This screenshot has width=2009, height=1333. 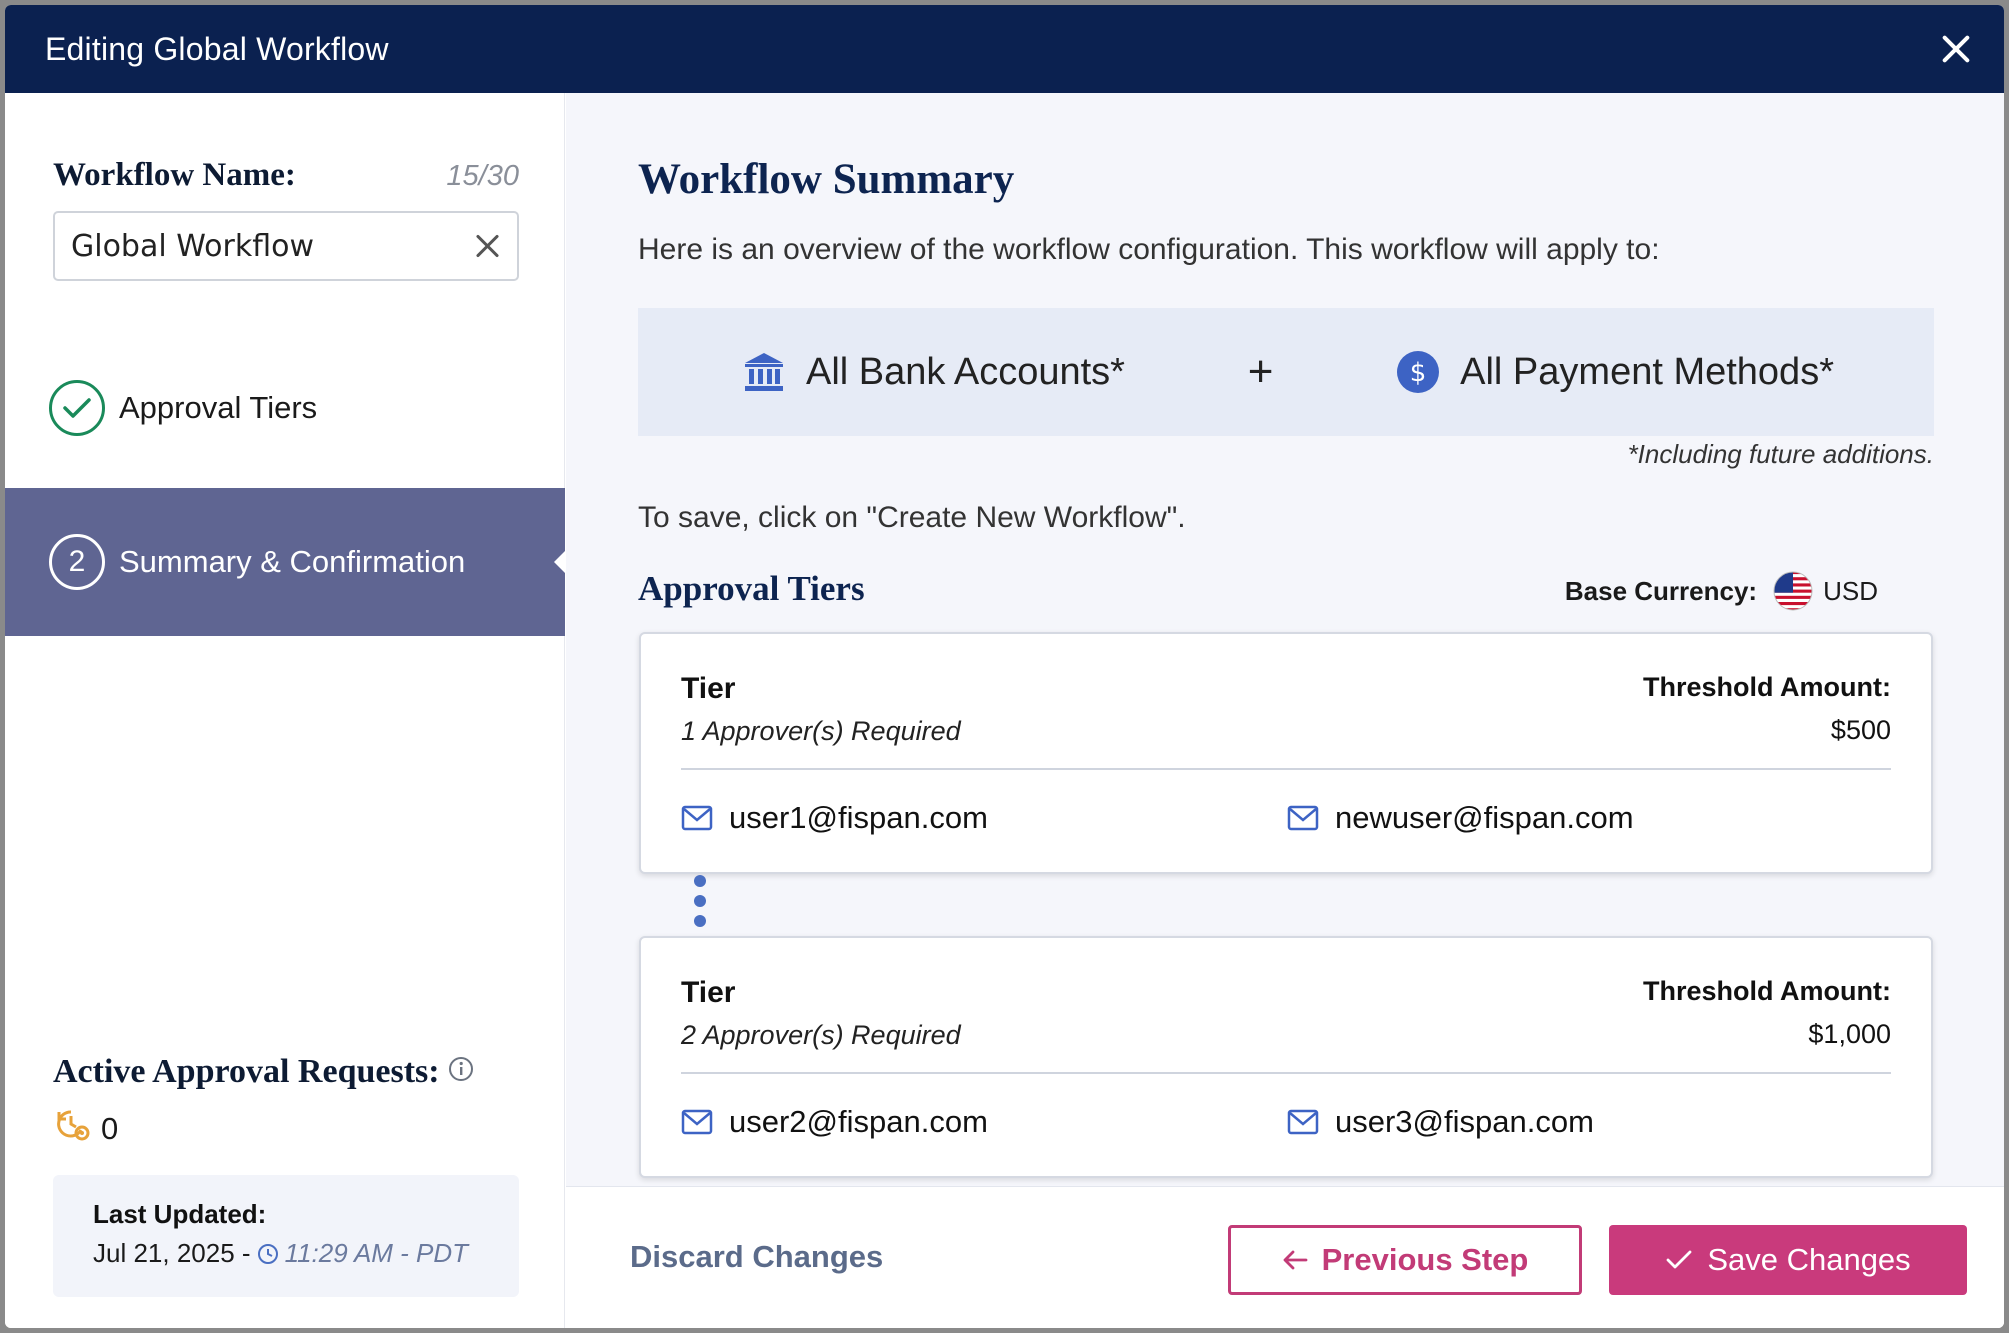 What do you see at coordinates (77, 408) in the screenshot?
I see `checkmark-circle-icon` at bounding box center [77, 408].